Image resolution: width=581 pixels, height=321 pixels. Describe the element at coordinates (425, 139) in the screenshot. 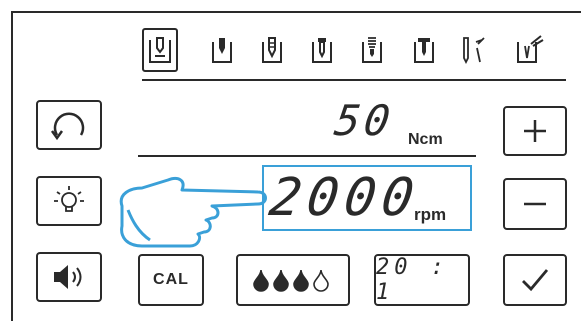

I see `torque-unit: Ncm` at that location.